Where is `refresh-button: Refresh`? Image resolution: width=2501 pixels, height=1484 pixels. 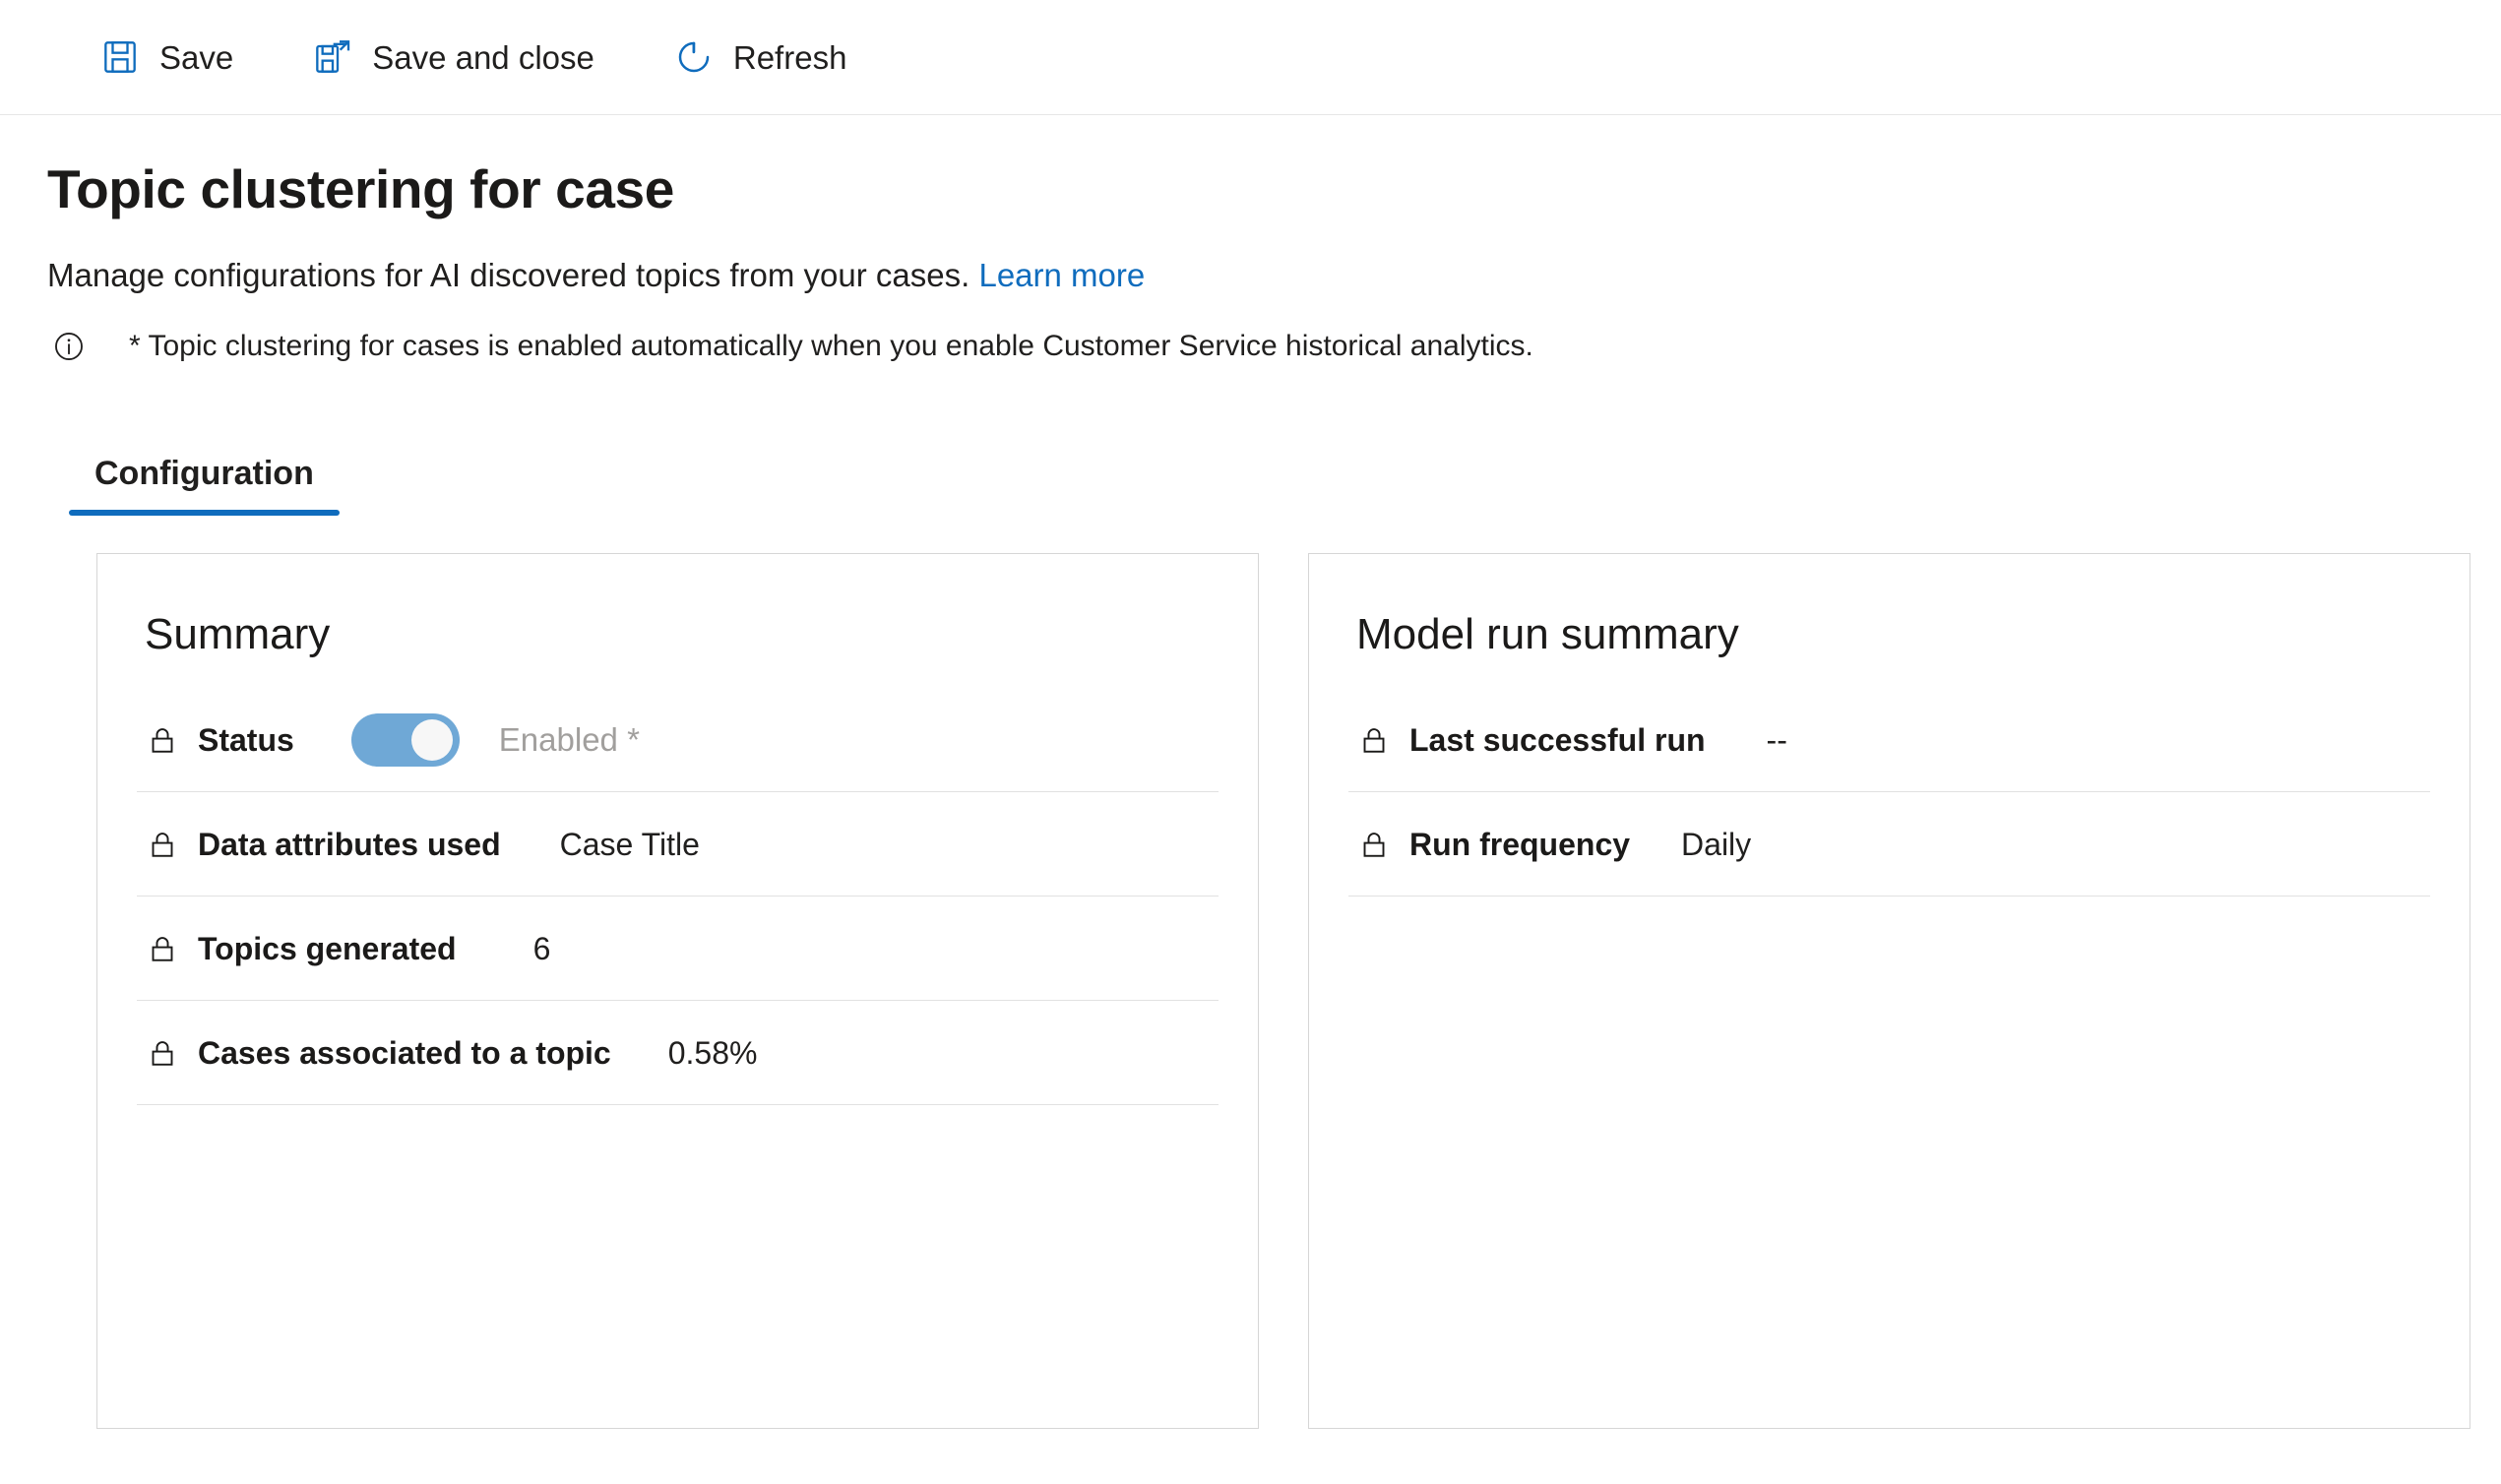 refresh-button: Refresh is located at coordinates (760, 58).